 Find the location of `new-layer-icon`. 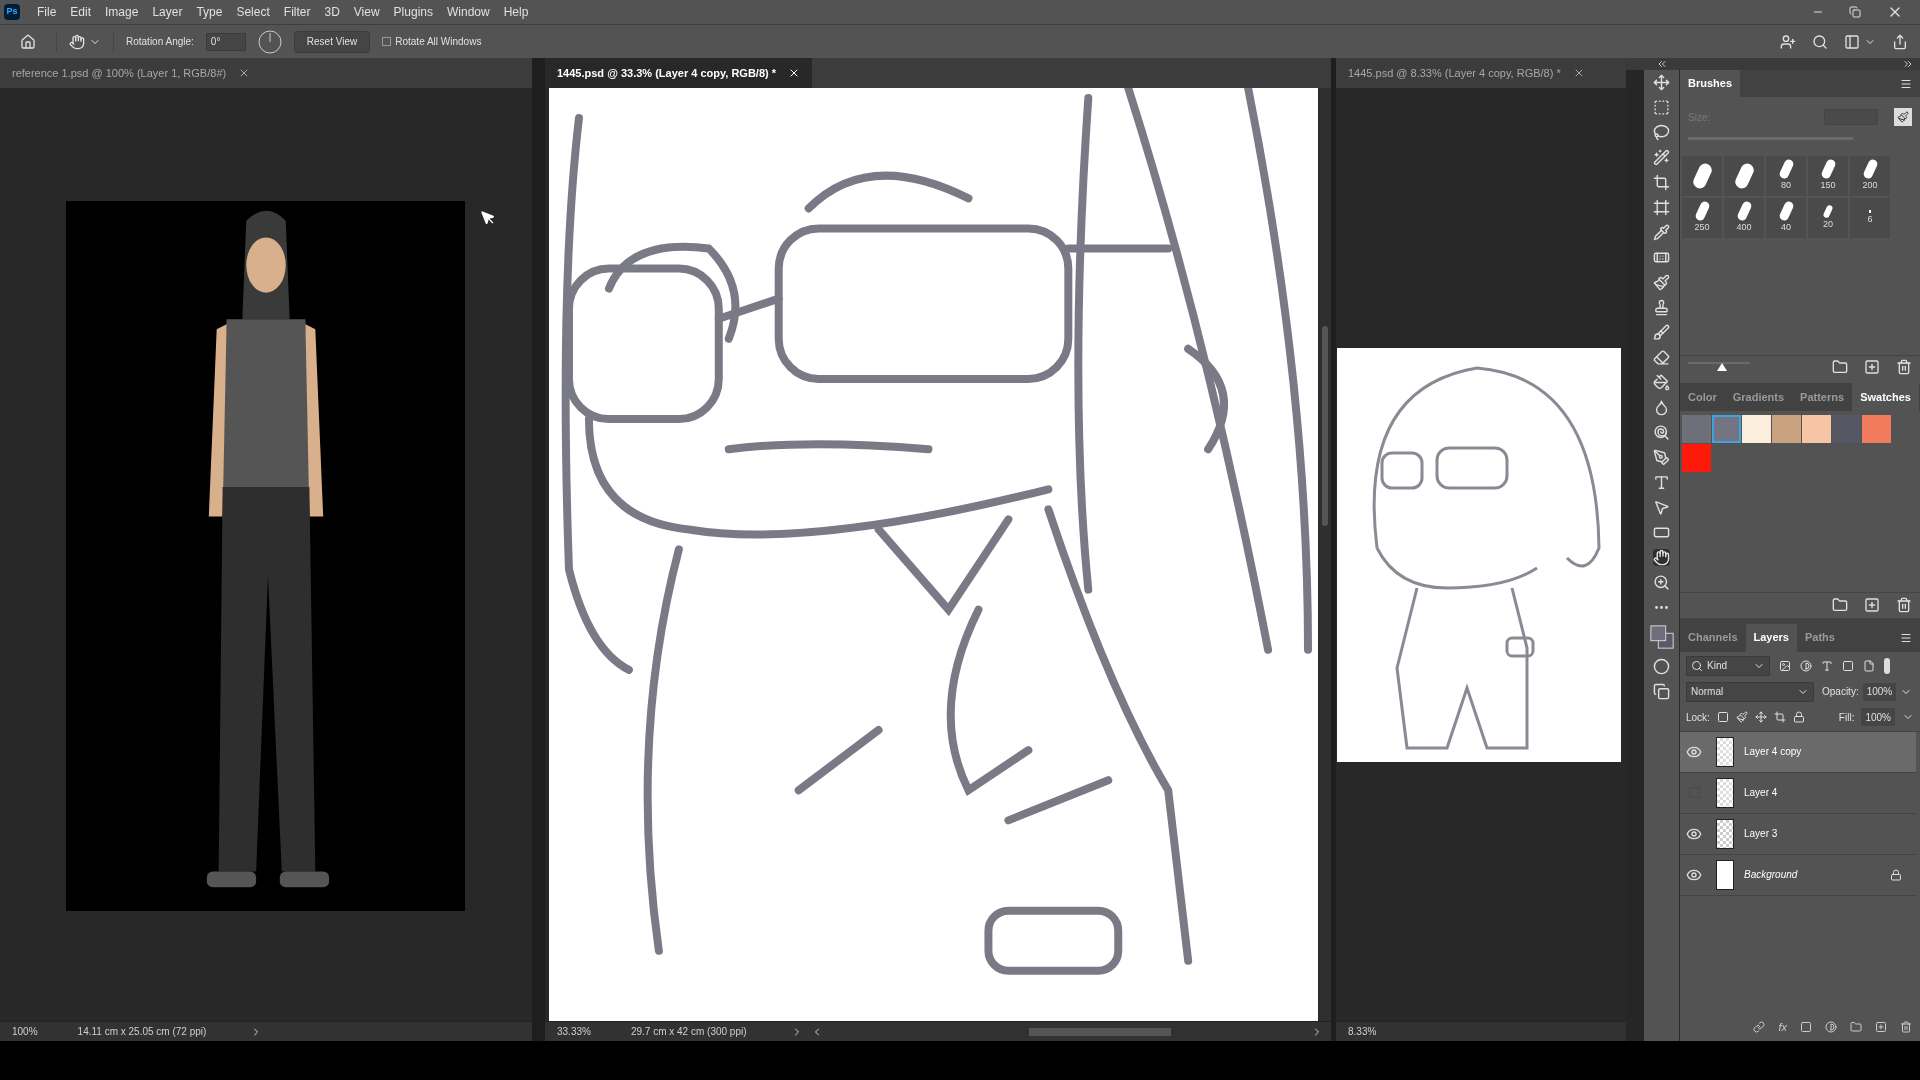

new-layer-icon is located at coordinates (1881, 1027).